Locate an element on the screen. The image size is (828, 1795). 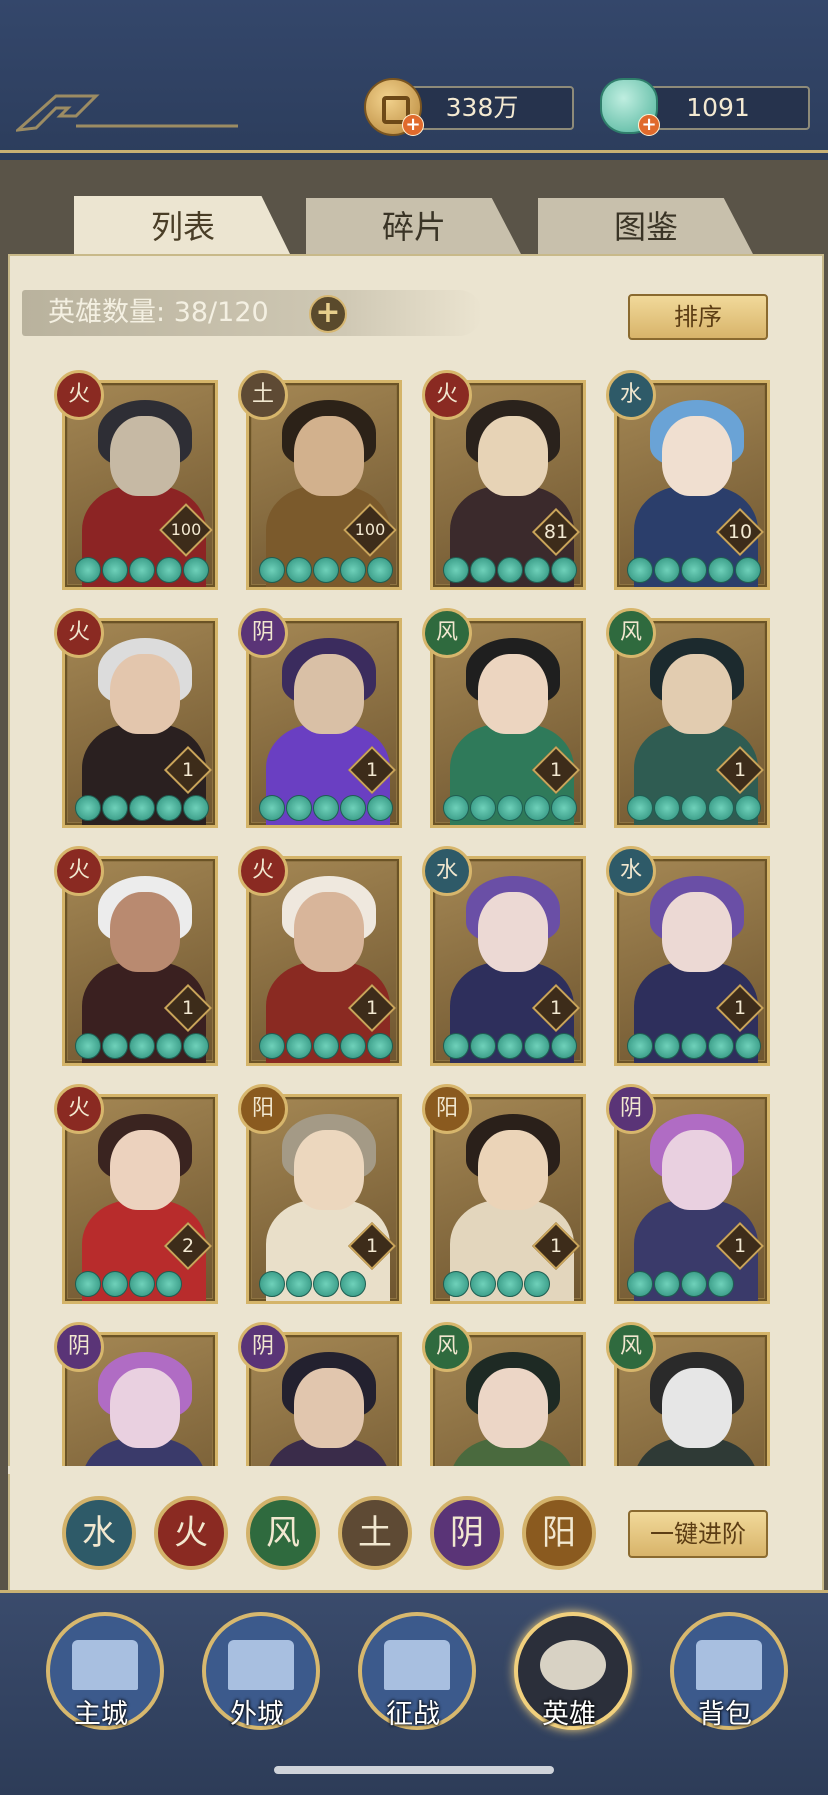
element-filter-button: 土 is located at coordinates (375, 1533).